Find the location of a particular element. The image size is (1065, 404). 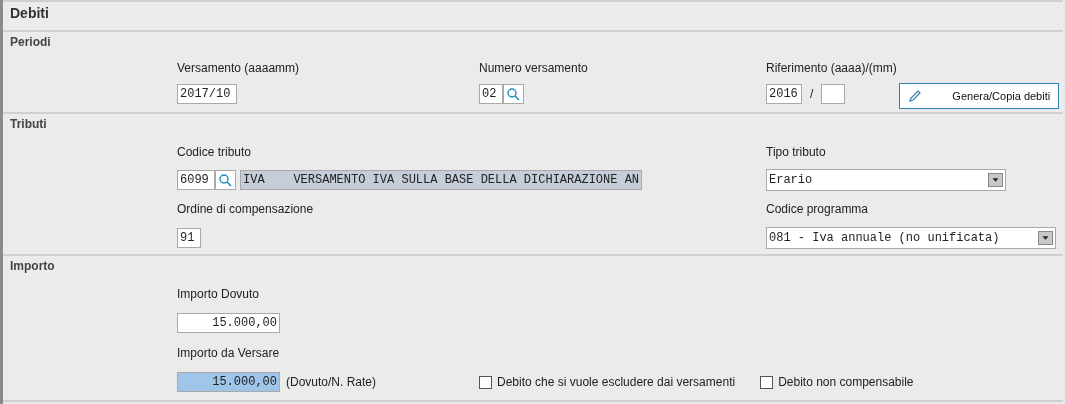

field-label: Importo Dovuto is located at coordinates (218, 294).